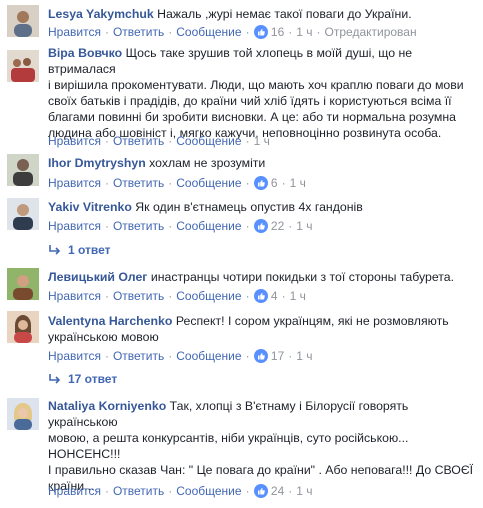 The height and width of the screenshot is (508, 483). What do you see at coordinates (97, 277) in the screenshot?
I see `comment-author: Левицький Олег` at bounding box center [97, 277].